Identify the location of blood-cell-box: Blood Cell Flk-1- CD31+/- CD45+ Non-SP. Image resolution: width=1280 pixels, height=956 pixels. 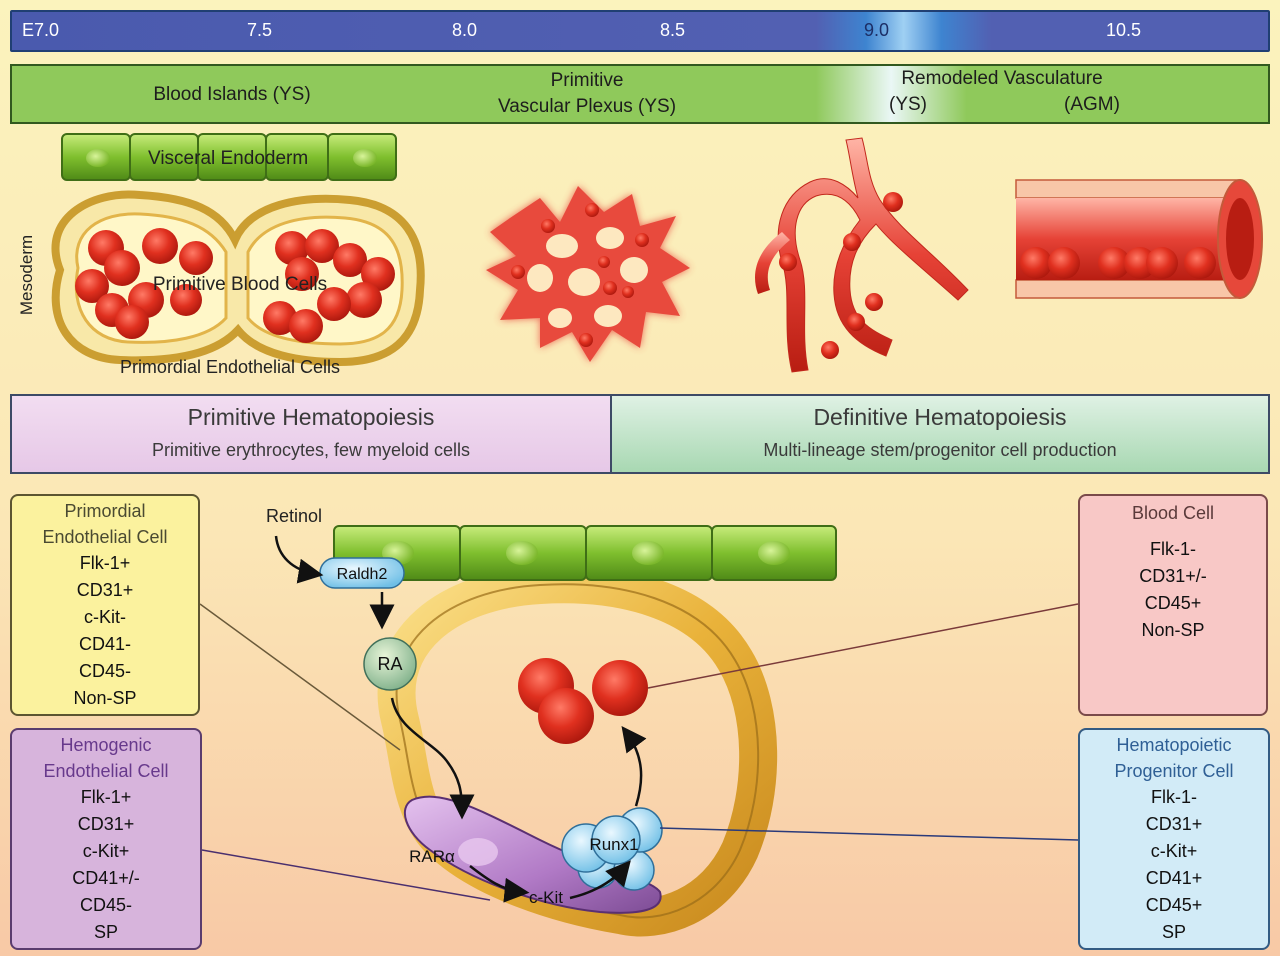
(1173, 605).